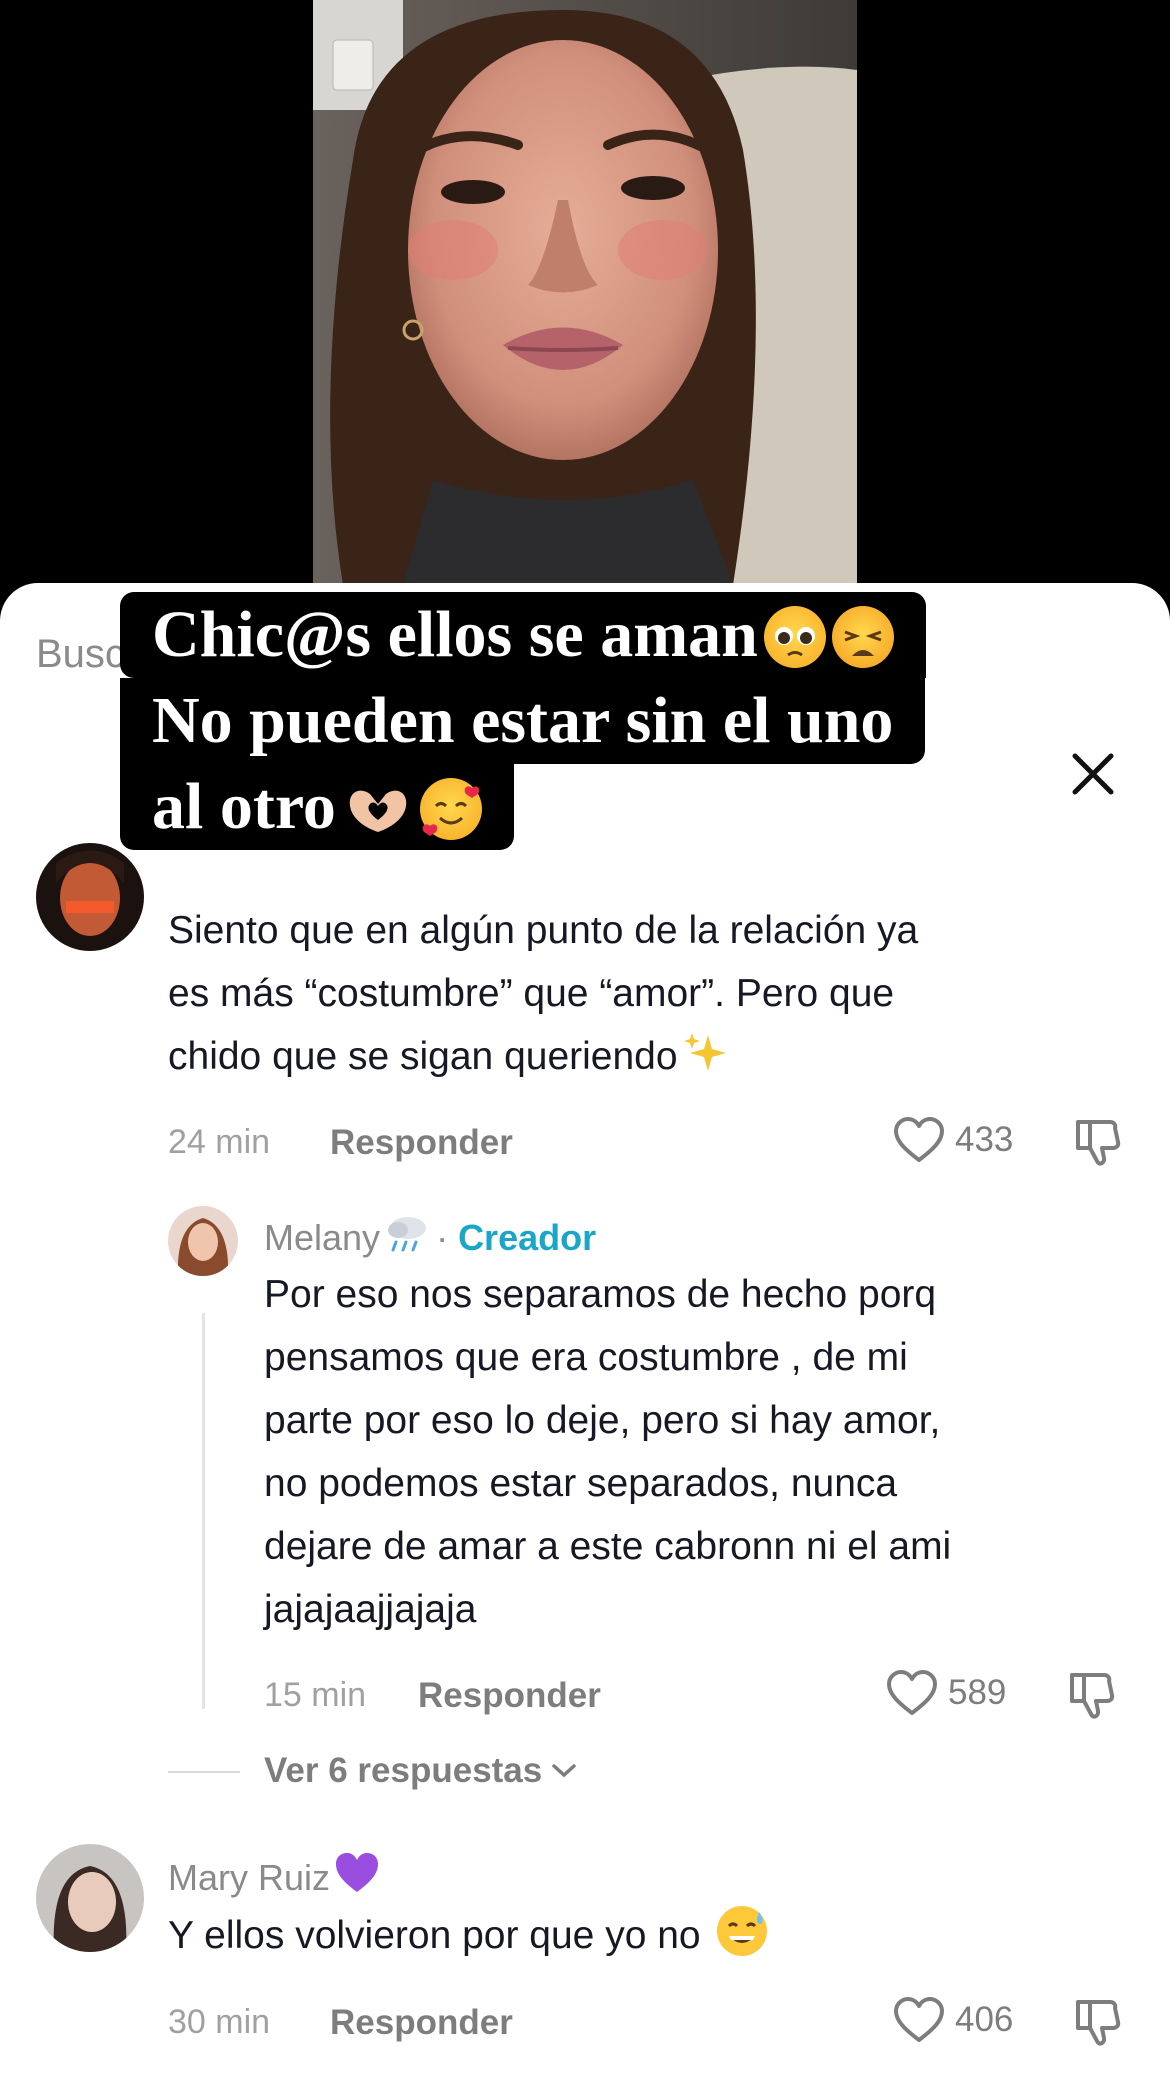 This screenshot has width=1170, height=2080. I want to click on caption-line: No pueden estar sin el uno, so click(523, 721).